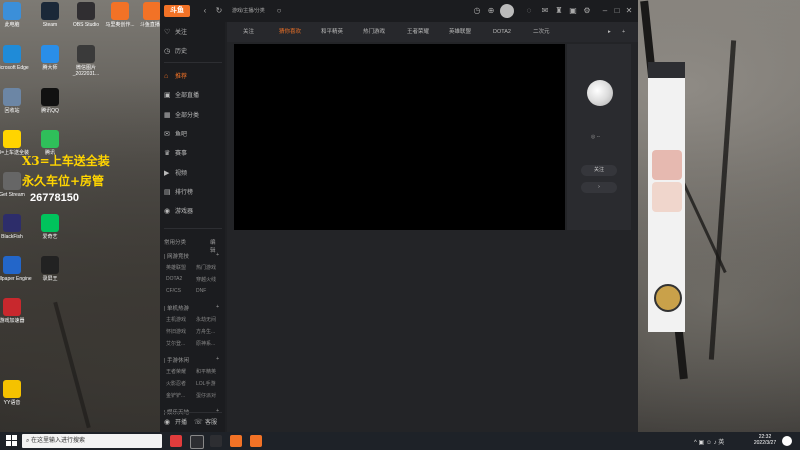 The height and width of the screenshot is (450, 800). What do you see at coordinates (599, 187) in the screenshot?
I see `next-button: ›` at bounding box center [599, 187].